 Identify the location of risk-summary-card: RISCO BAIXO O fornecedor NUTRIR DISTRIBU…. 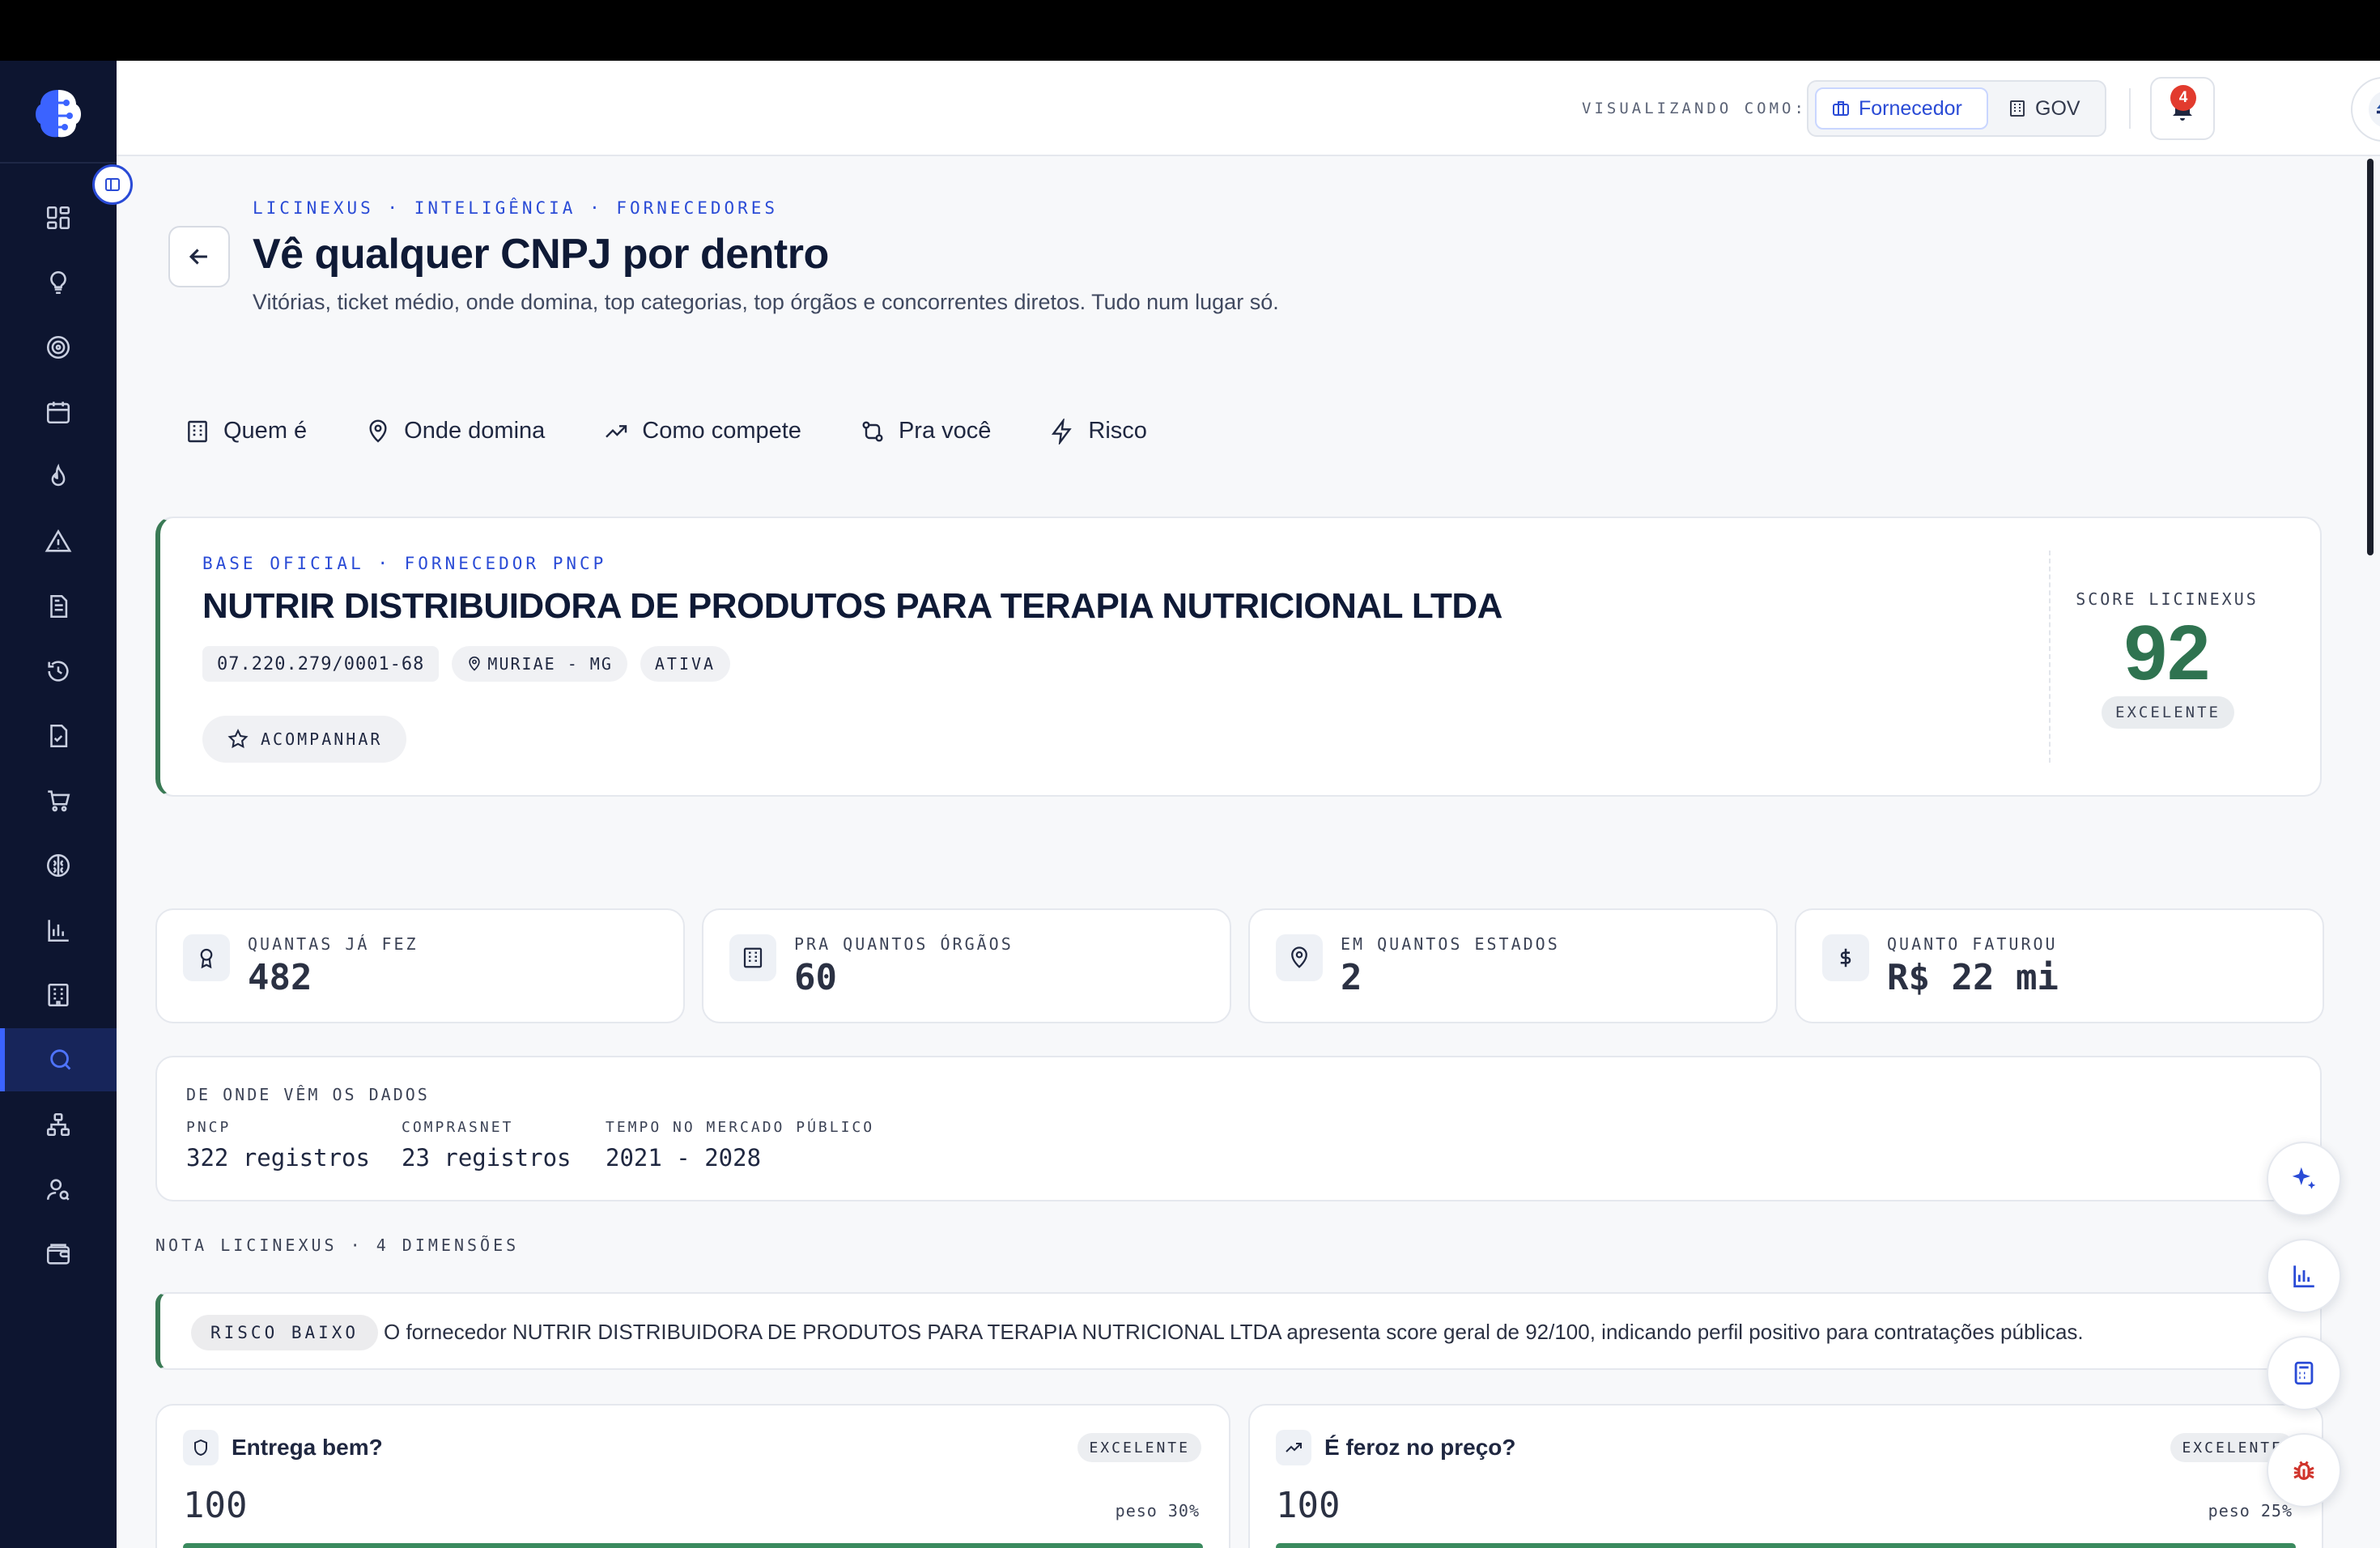
(1238, 1331).